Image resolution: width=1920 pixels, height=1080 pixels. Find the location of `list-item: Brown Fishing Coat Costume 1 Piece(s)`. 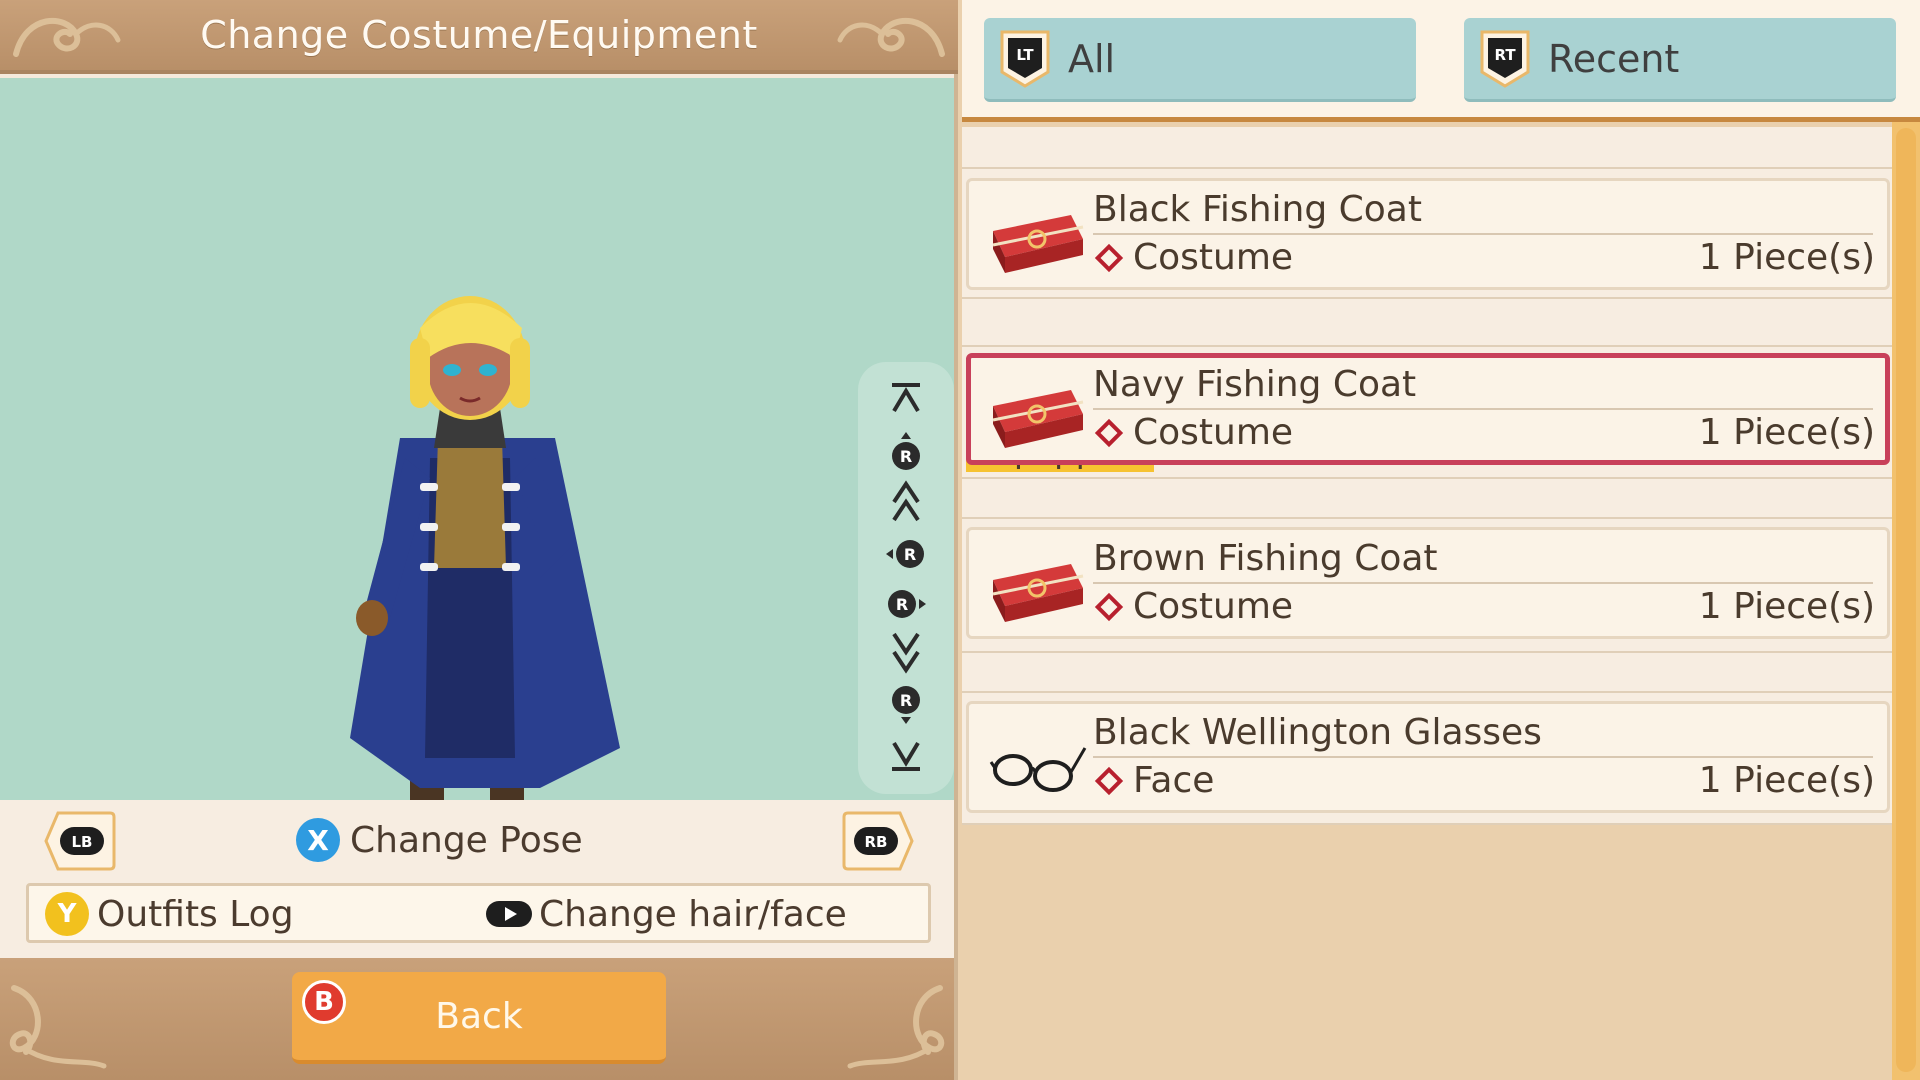

list-item: Brown Fishing Coat Costume 1 Piece(s) is located at coordinates (1428, 583).